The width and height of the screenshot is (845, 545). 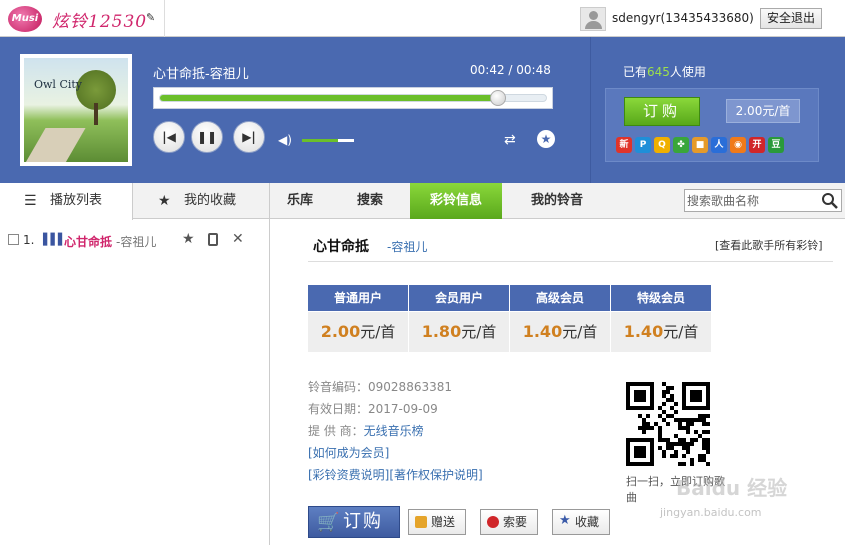 I want to click on order-button: 订购, so click(x=662, y=111).